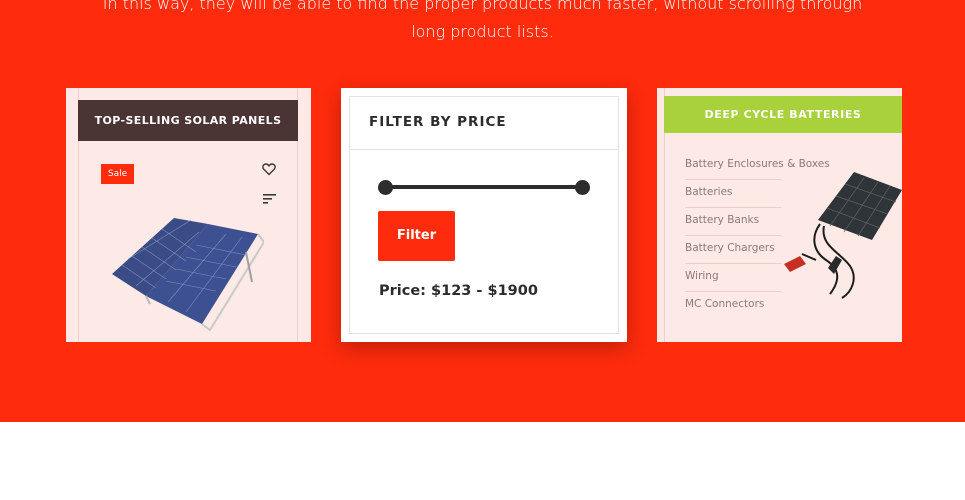  What do you see at coordinates (438, 122) in the screenshot?
I see `filter-by-price-title: FILTER BY PRICE` at bounding box center [438, 122].